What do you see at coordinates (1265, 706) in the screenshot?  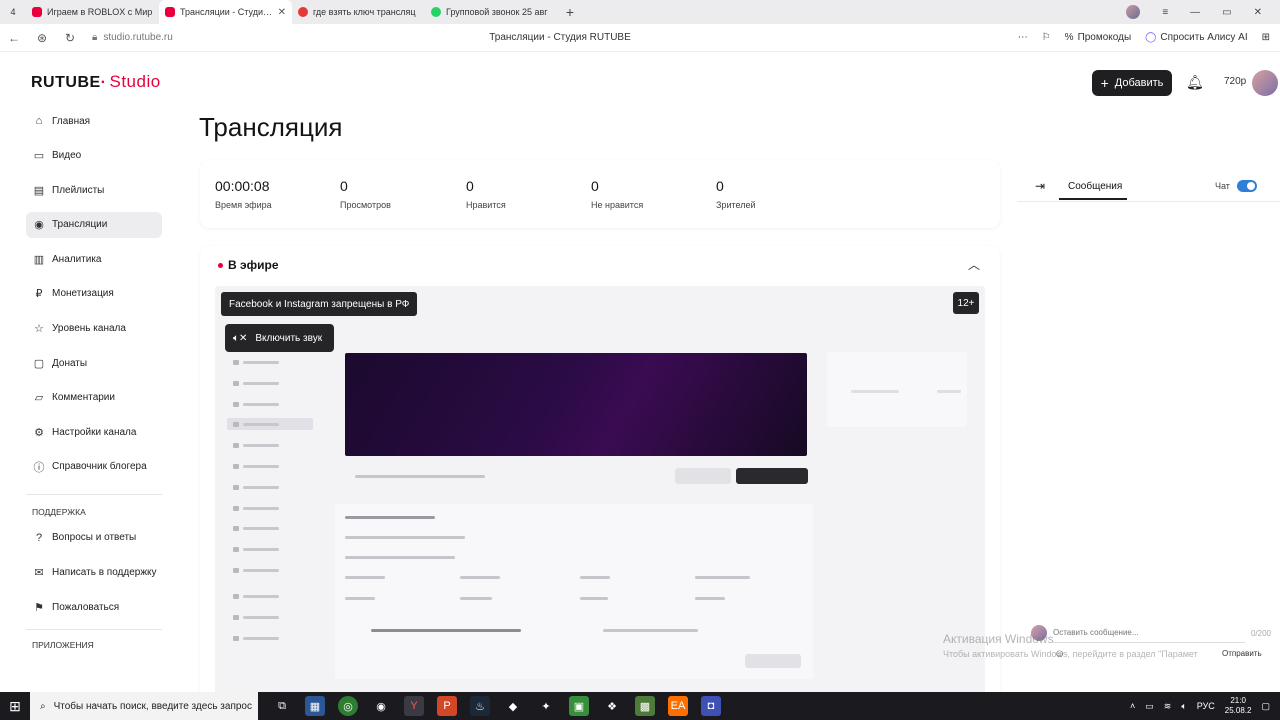 I see `notification-icon: ▢` at bounding box center [1265, 706].